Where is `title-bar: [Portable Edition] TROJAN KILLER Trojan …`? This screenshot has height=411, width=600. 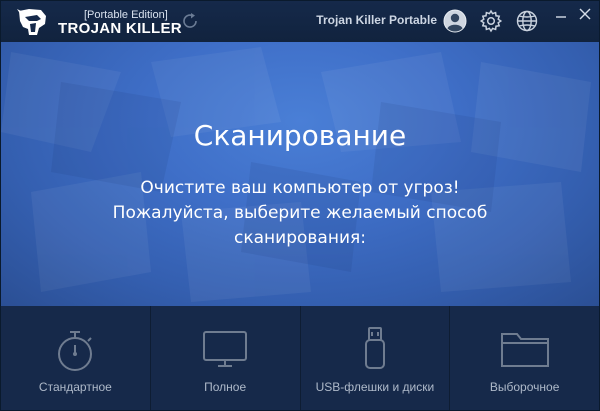 title-bar: [Portable Edition] TROJAN KILLER Trojan … is located at coordinates (300, 21).